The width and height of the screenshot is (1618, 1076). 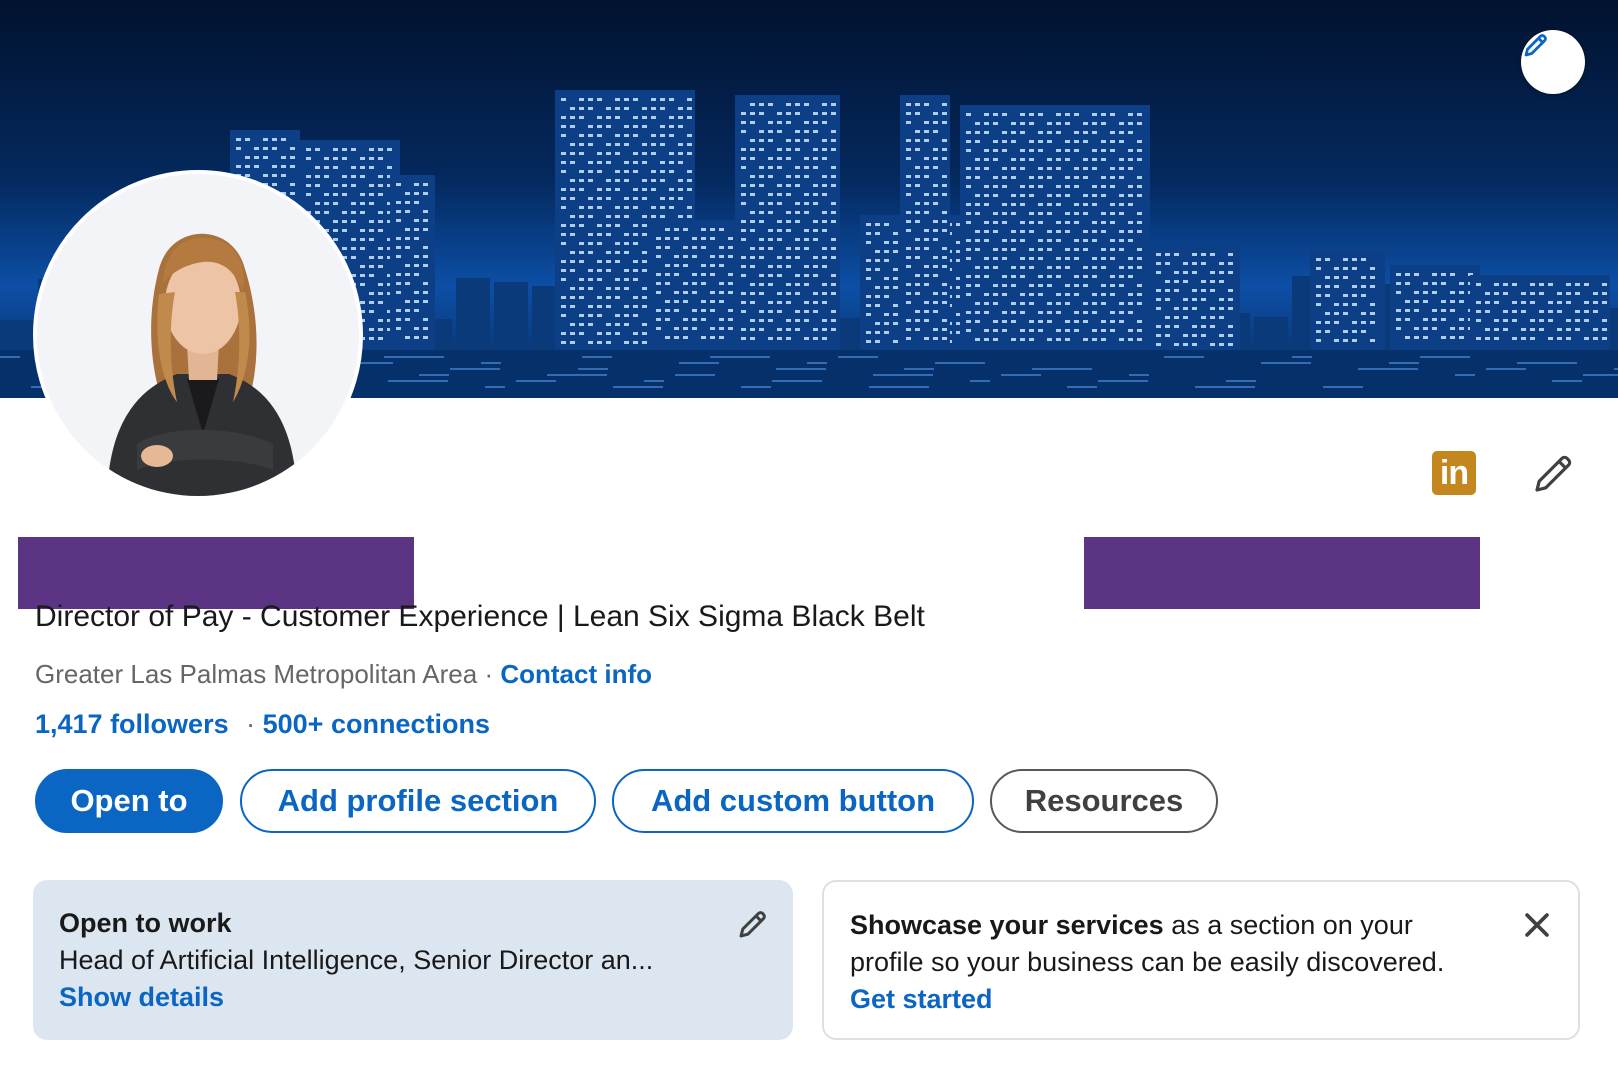 What do you see at coordinates (1553, 62) in the screenshot?
I see `banner-edit-button` at bounding box center [1553, 62].